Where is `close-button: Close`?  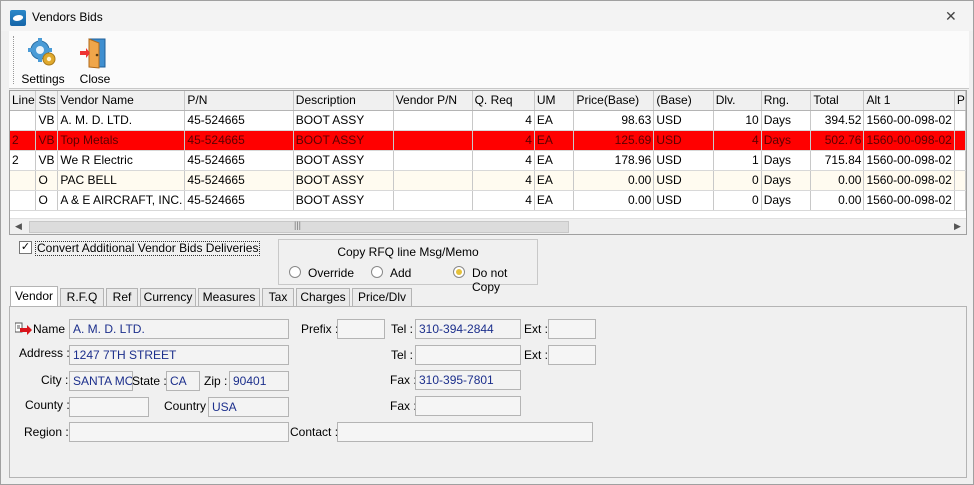
close-button: Close is located at coordinates (95, 62).